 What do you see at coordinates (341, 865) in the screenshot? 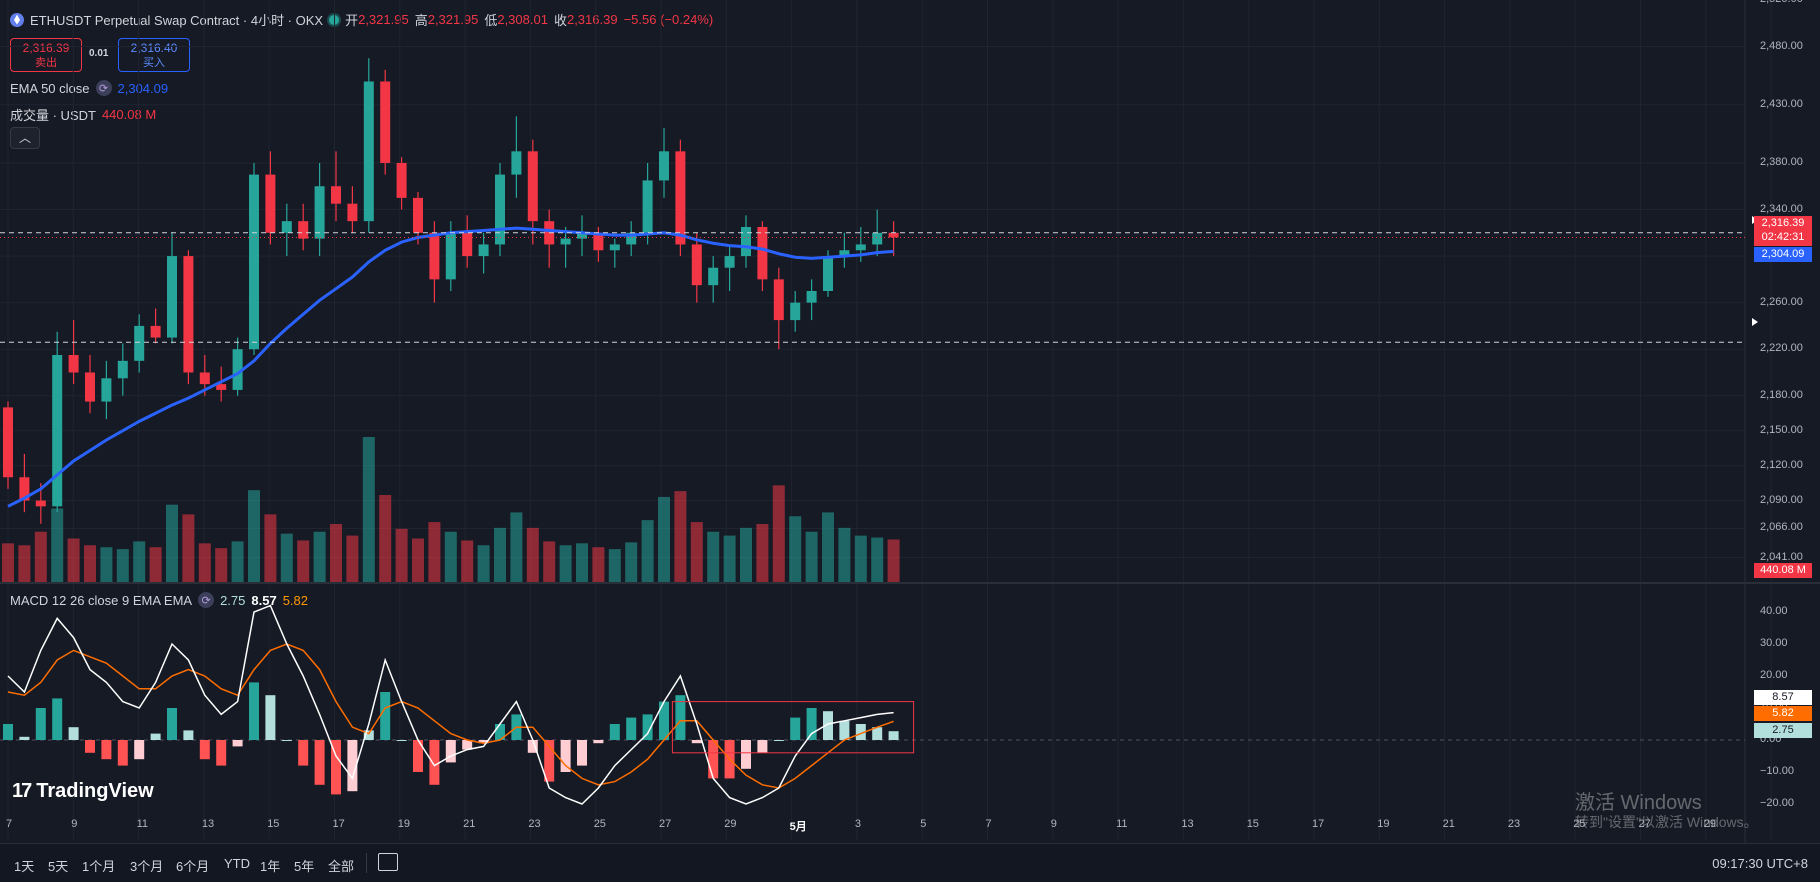
I see `range-button: 全部` at bounding box center [341, 865].